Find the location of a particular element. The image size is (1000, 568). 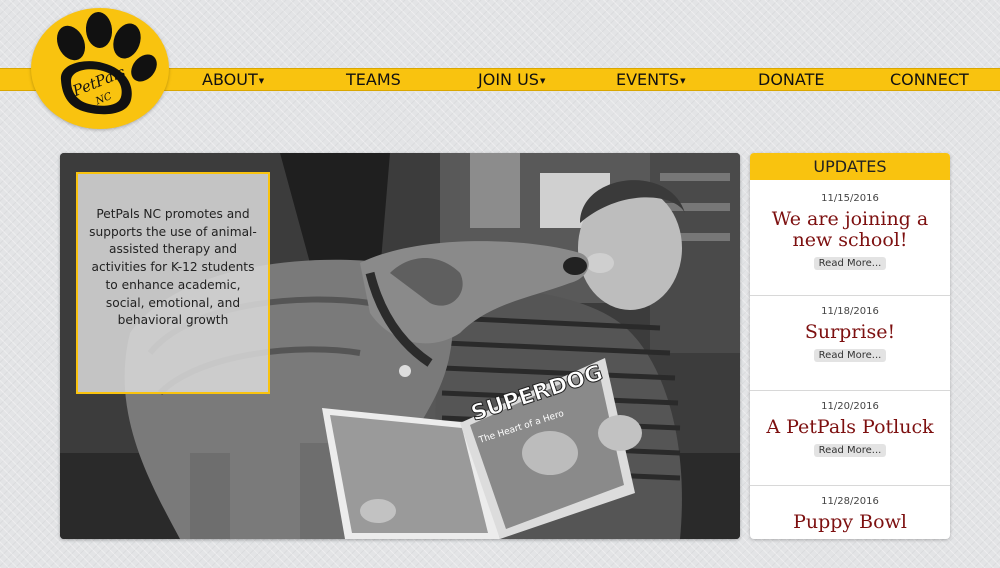

nav-about: ABOUT▼ is located at coordinates (233, 80).